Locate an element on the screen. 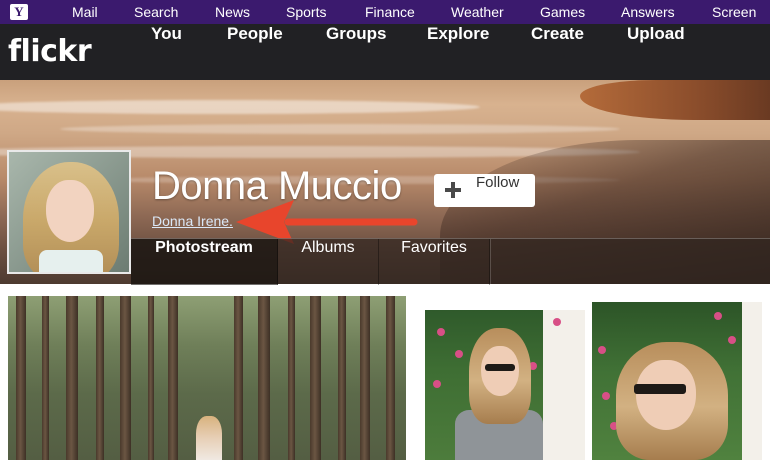 The height and width of the screenshot is (460, 770). profile-real-name-link: Donna Irene. is located at coordinates (192, 221).